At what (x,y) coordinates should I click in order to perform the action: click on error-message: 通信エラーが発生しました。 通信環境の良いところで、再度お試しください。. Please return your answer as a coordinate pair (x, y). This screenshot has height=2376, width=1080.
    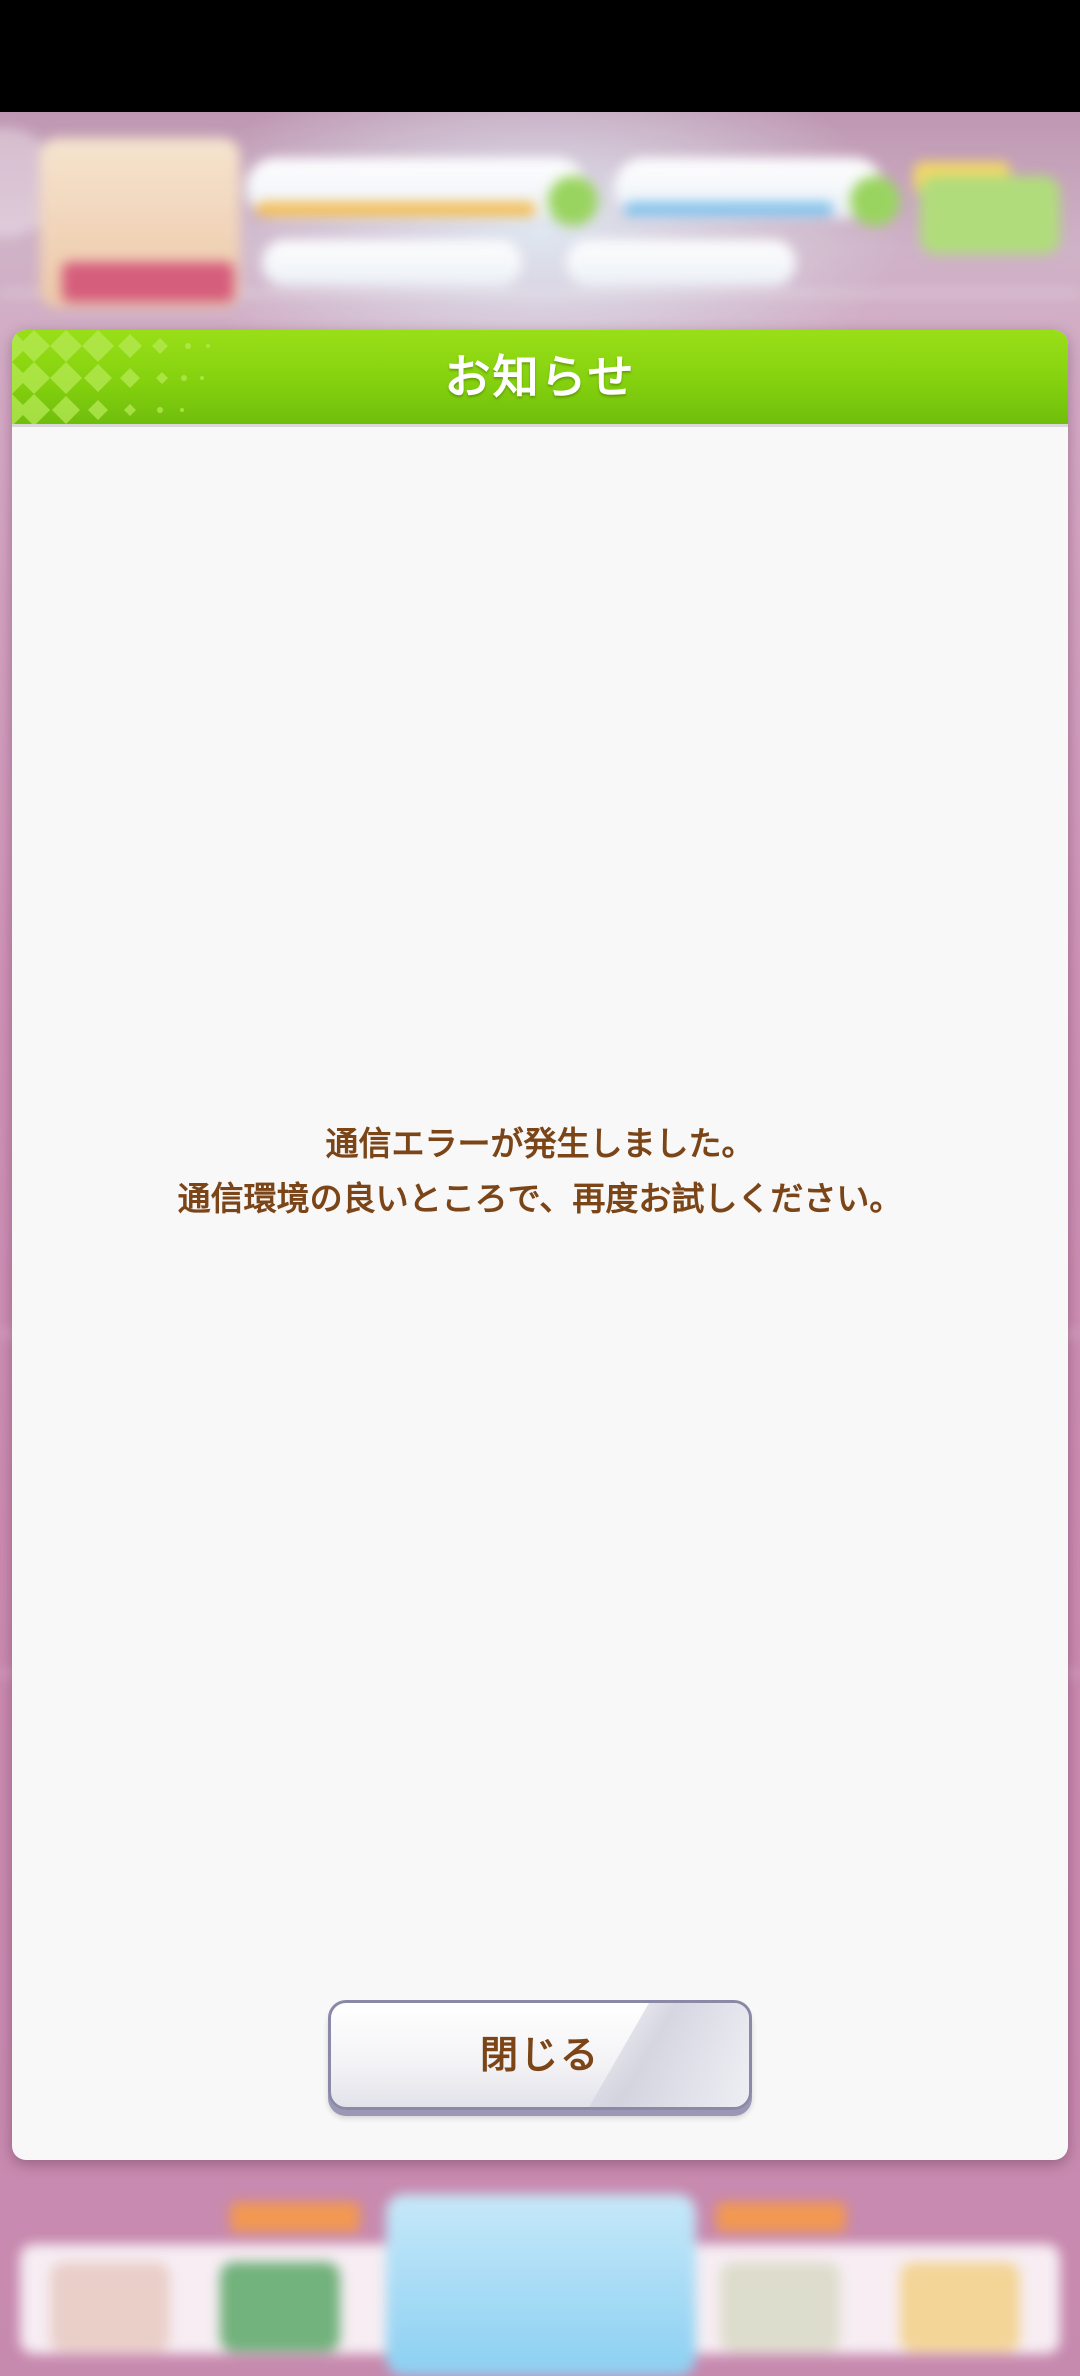
    Looking at the image, I should click on (540, 1171).